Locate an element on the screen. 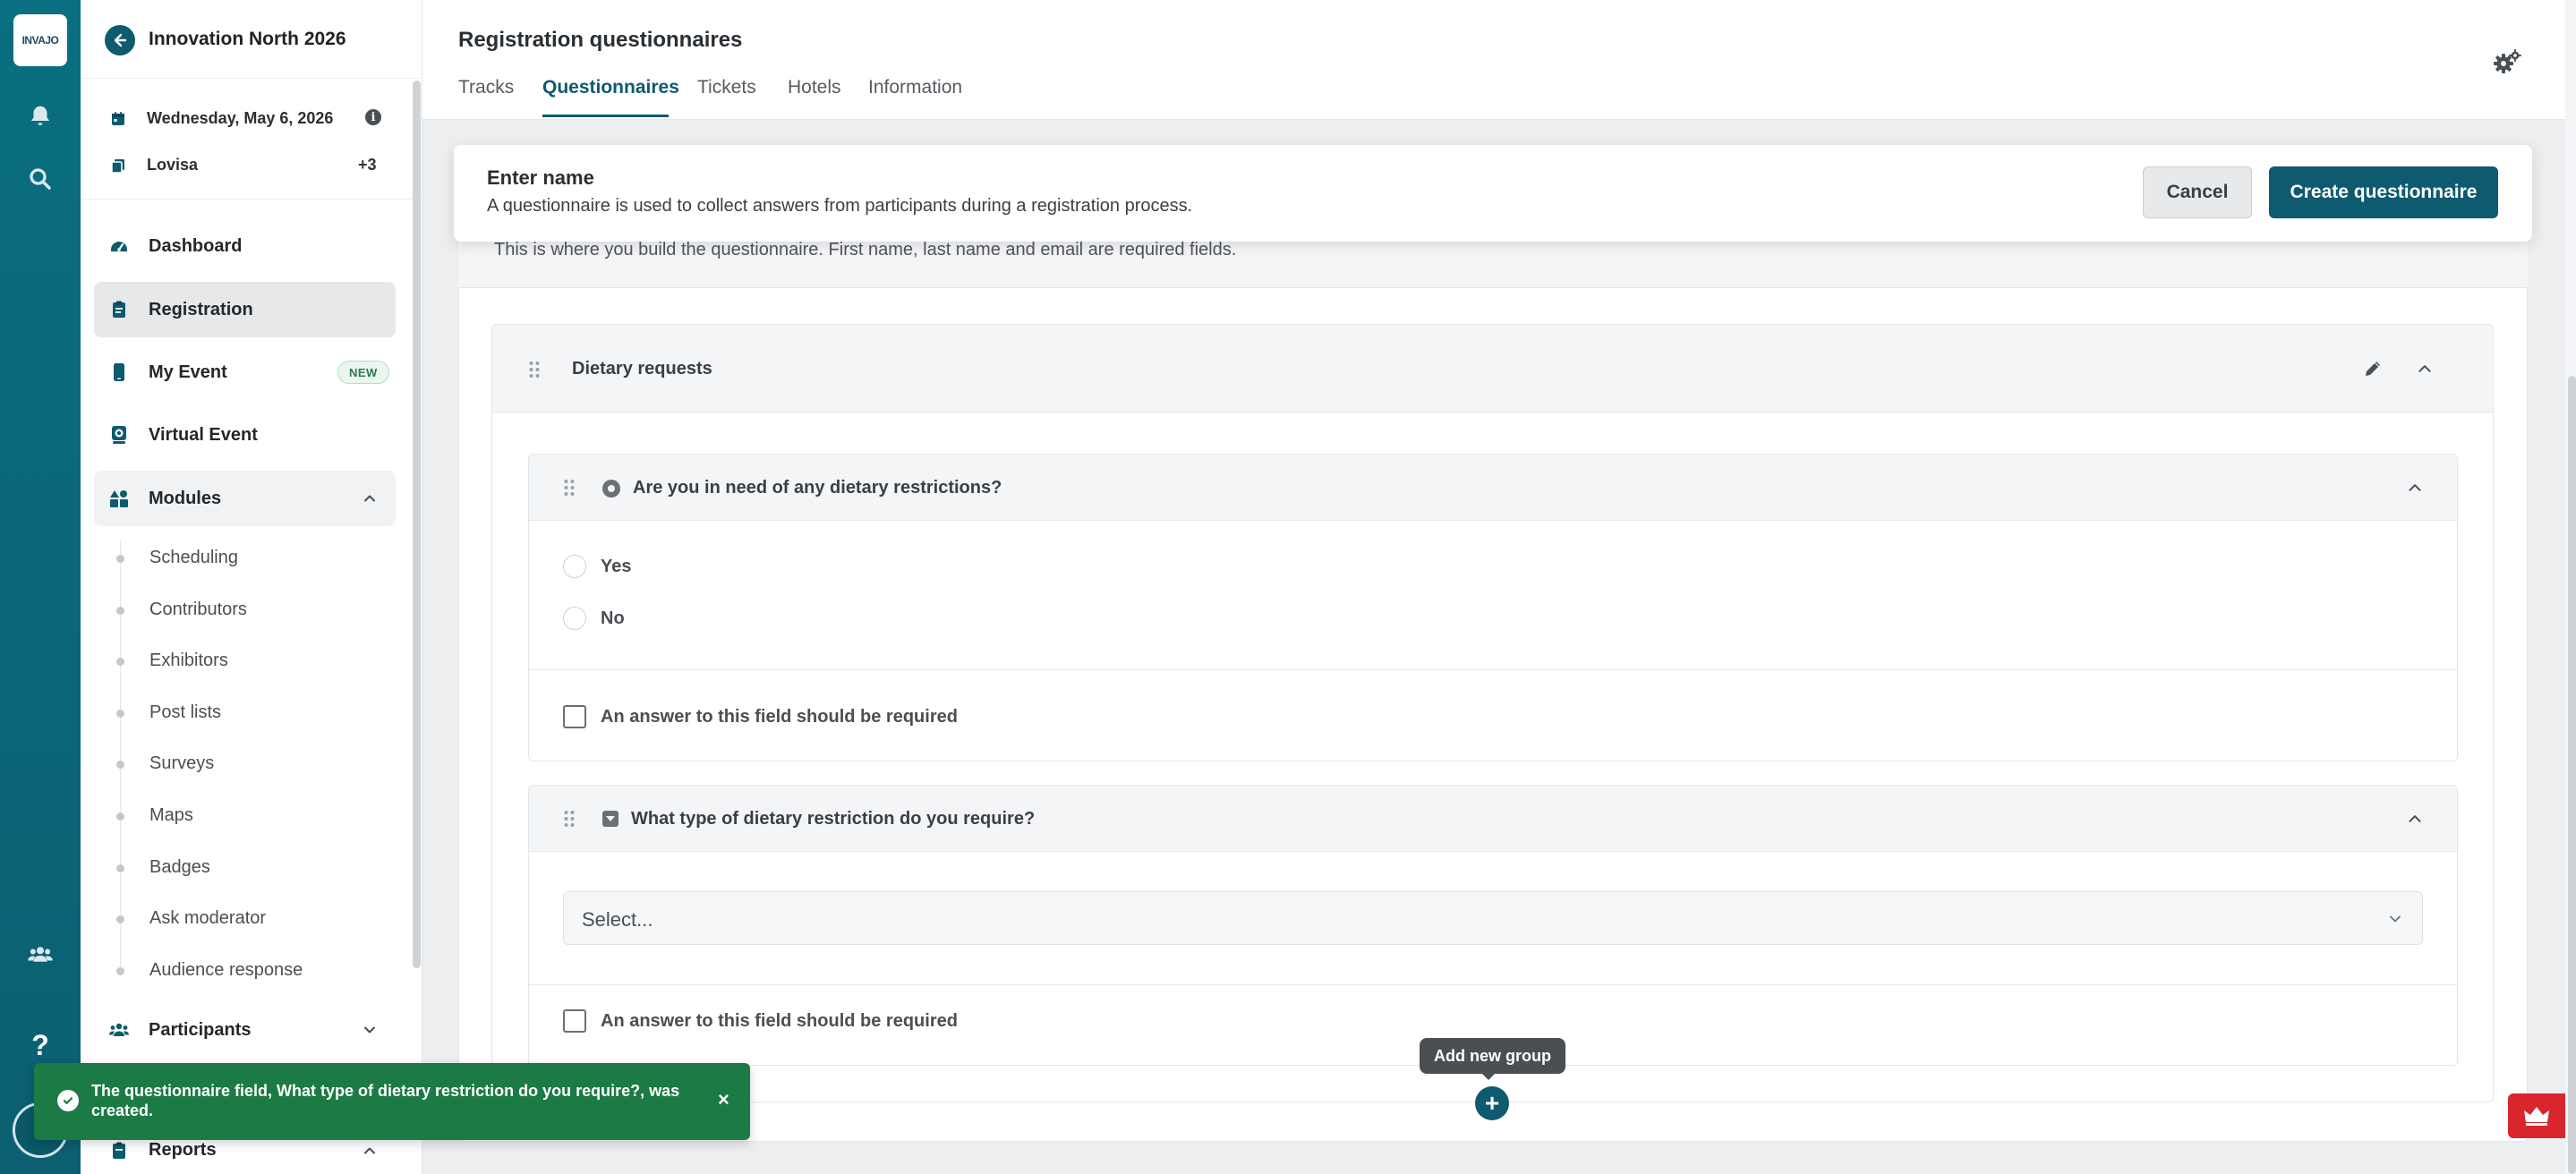 The height and width of the screenshot is (1174, 2576). organizer-more-count: +3 is located at coordinates (367, 165).